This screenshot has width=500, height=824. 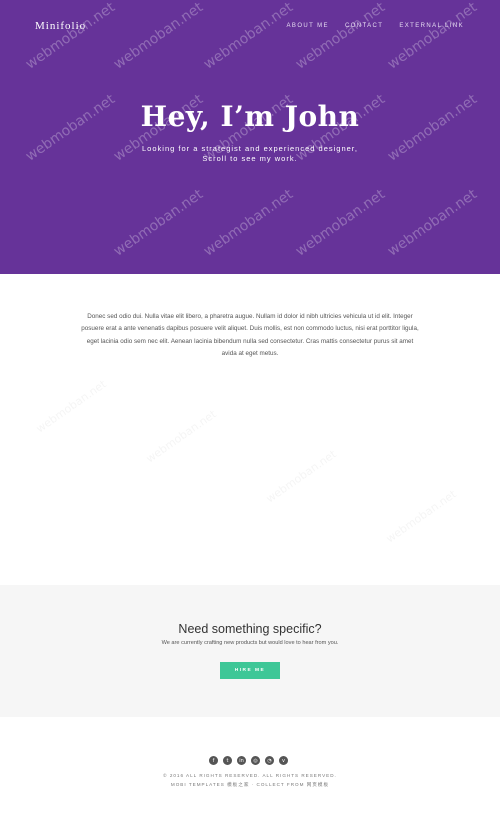 What do you see at coordinates (308, 26) in the screenshot?
I see `nav-about-me: ABOUT ME` at bounding box center [308, 26].